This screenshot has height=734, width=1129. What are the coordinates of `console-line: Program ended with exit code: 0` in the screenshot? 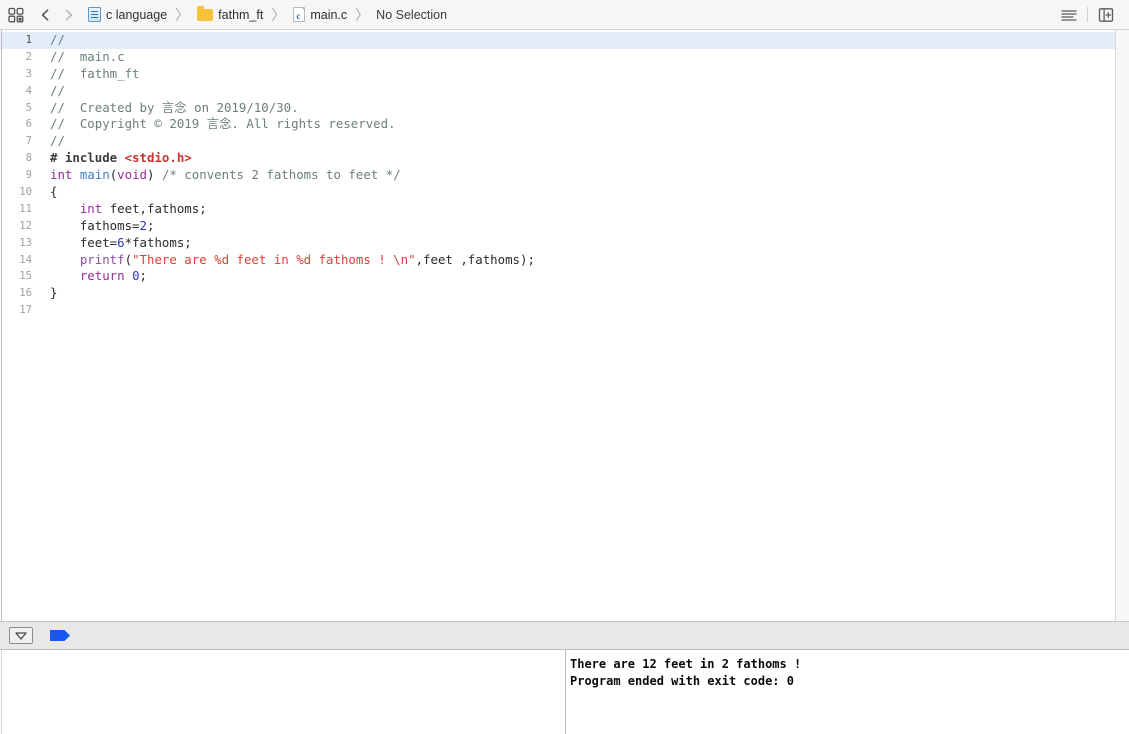 It's located at (682, 681).